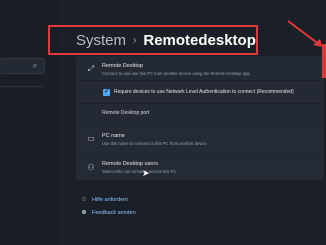 Image resolution: width=326 pixels, height=245 pixels. Describe the element at coordinates (22, 66) in the screenshot. I see `settings-search-input: ⌕` at that location.